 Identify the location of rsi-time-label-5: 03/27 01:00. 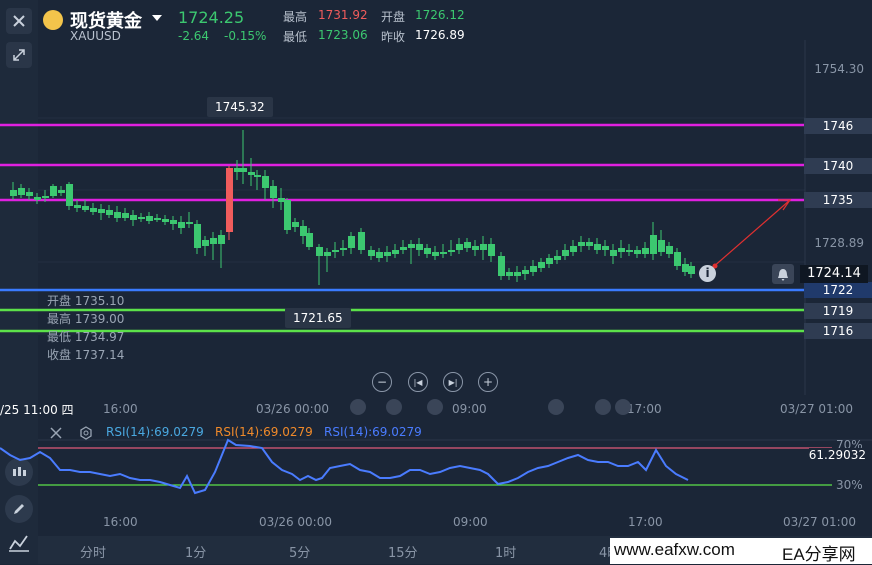
(819, 522).